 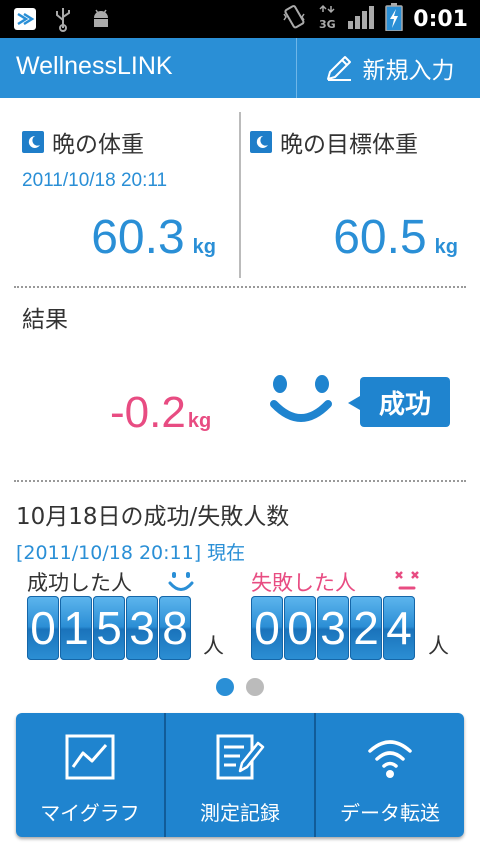 I want to click on count-digit: 4, so click(x=399, y=628).